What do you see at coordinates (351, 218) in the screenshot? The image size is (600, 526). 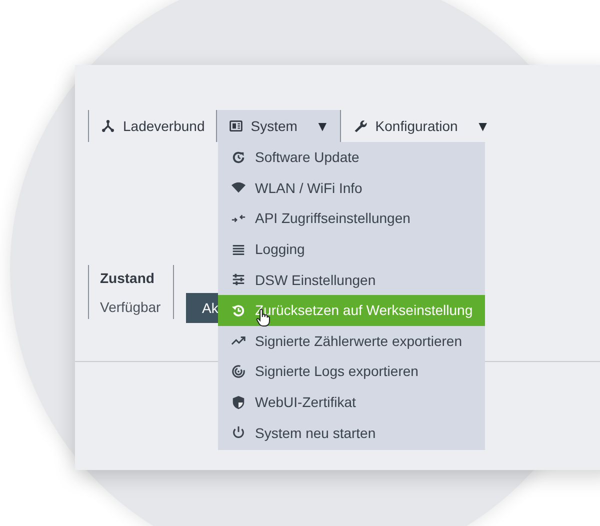 I see `menu-item: API Zugriffseinstellungen` at bounding box center [351, 218].